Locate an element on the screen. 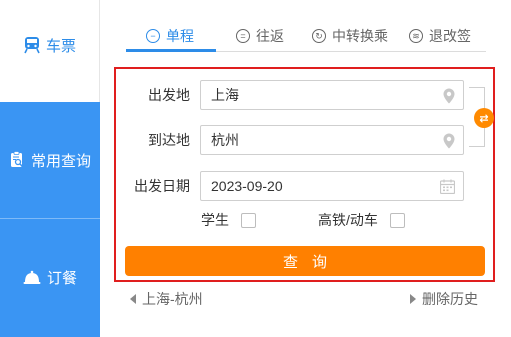  departure-row: 出发地 上海 is located at coordinates (294, 95).